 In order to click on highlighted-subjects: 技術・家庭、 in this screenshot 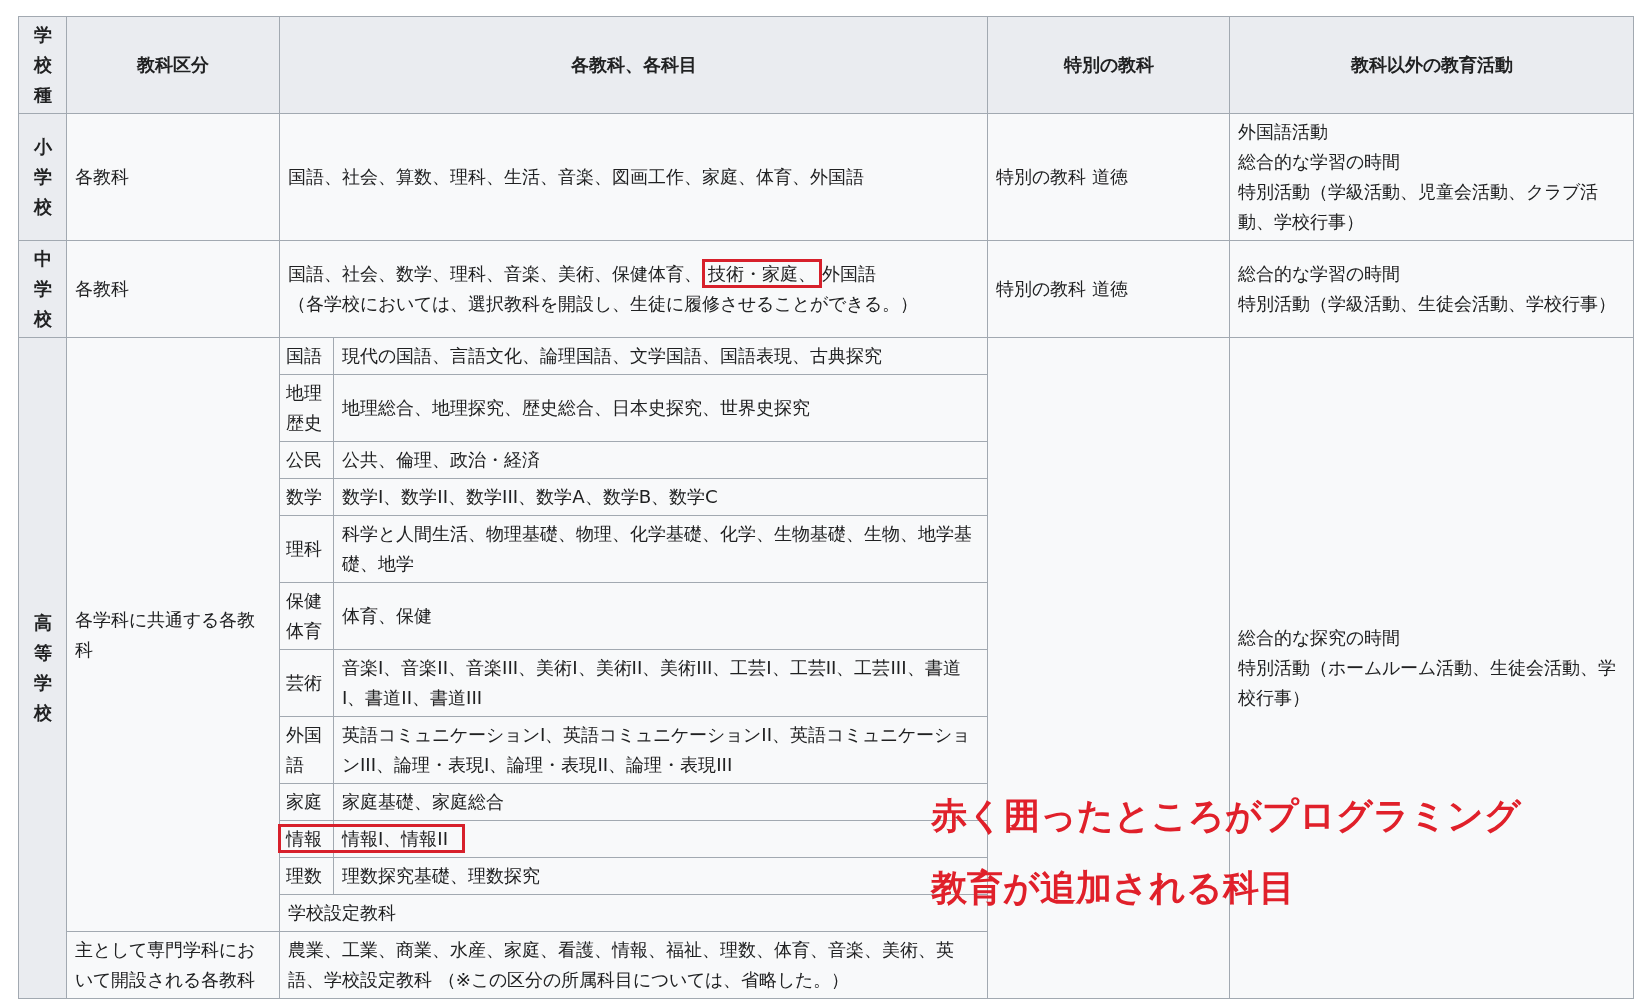, I will do `click(762, 274)`.